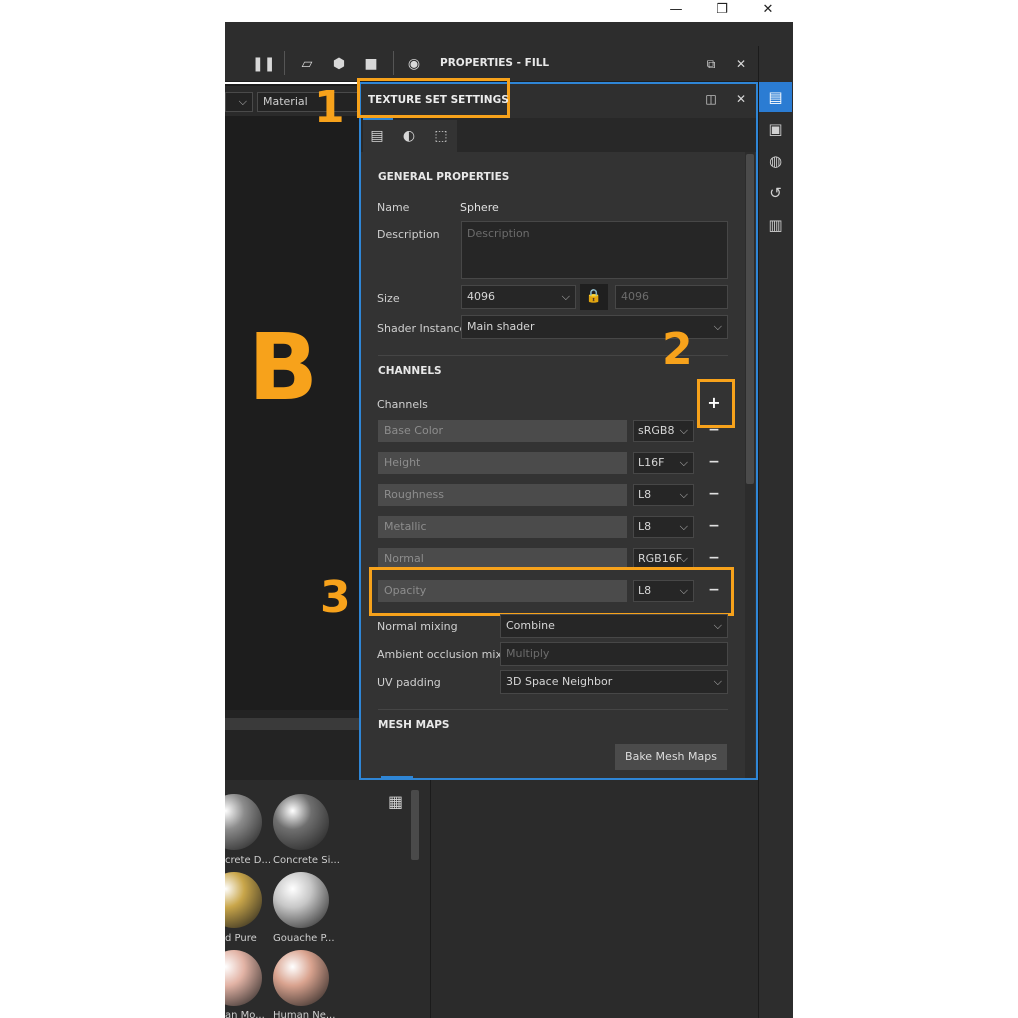  I want to click on active-tab-indicator, so click(378, 119).